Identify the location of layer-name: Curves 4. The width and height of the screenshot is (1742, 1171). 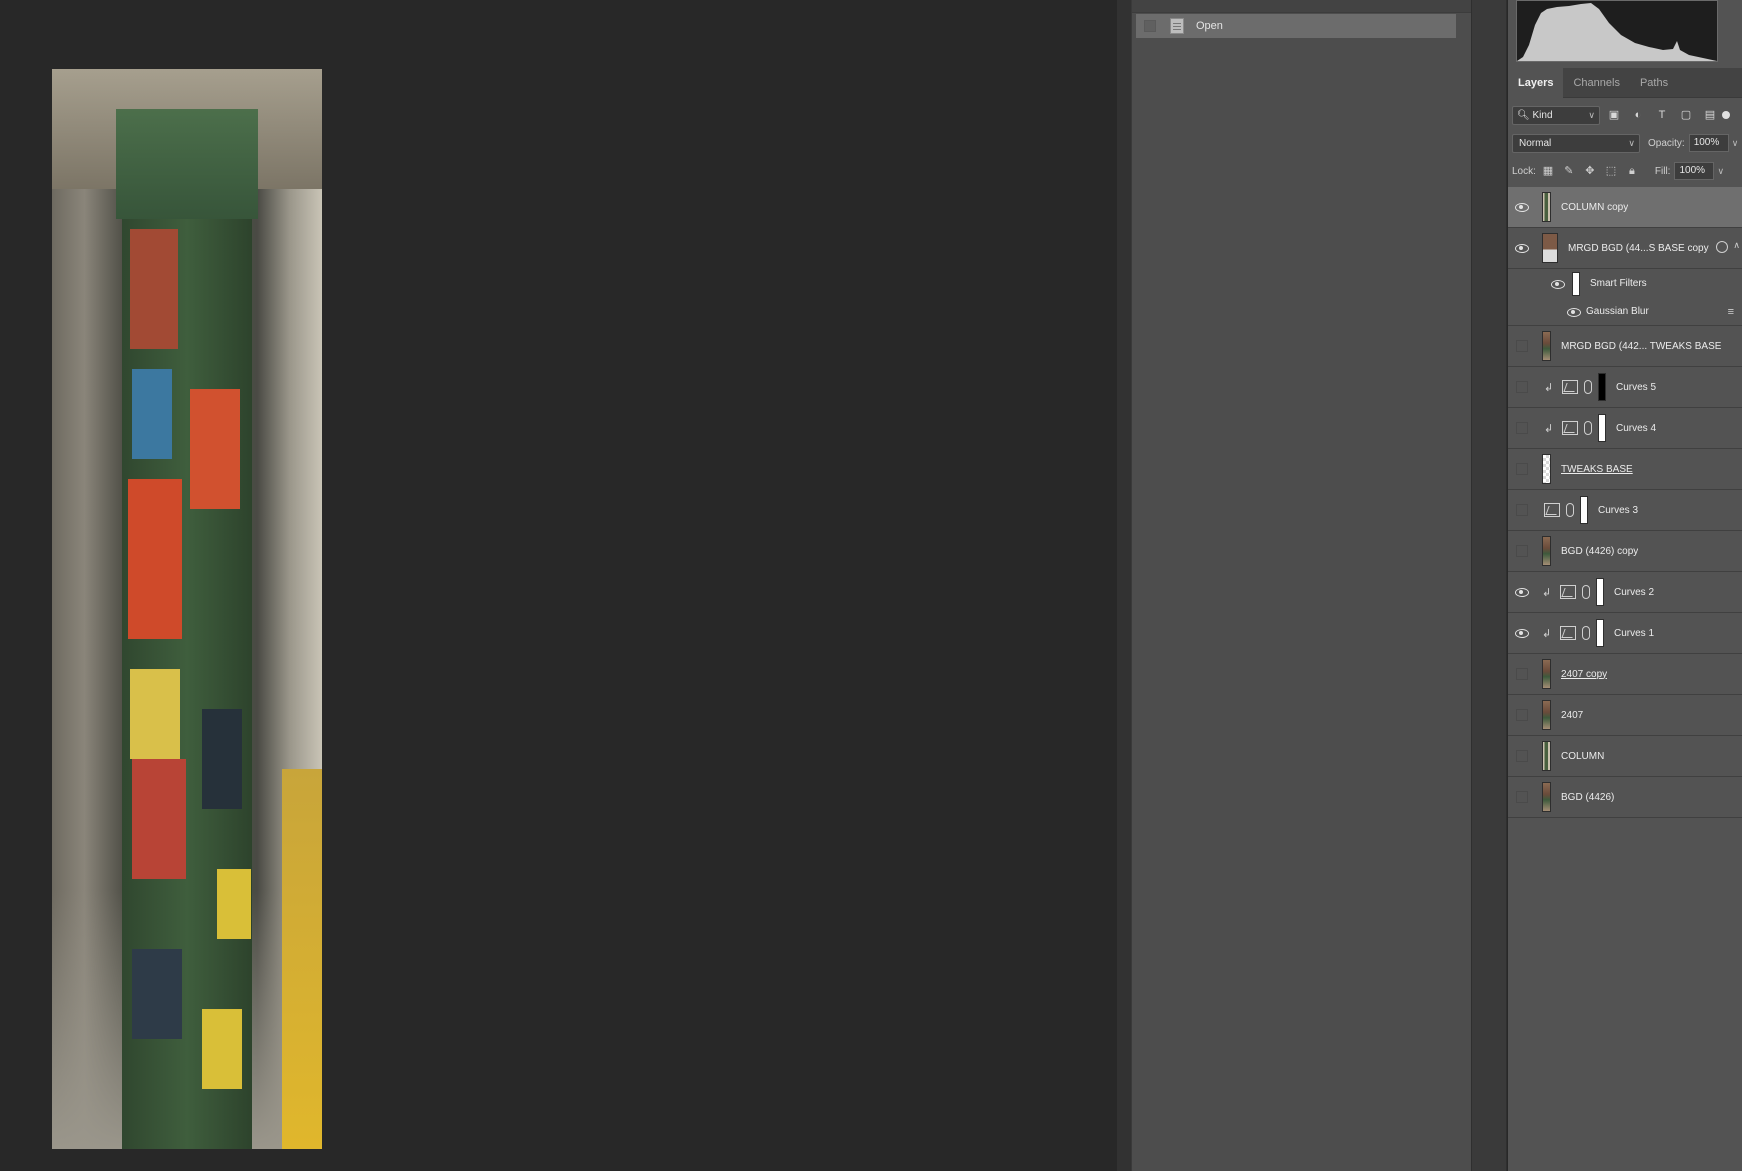
(1636, 428).